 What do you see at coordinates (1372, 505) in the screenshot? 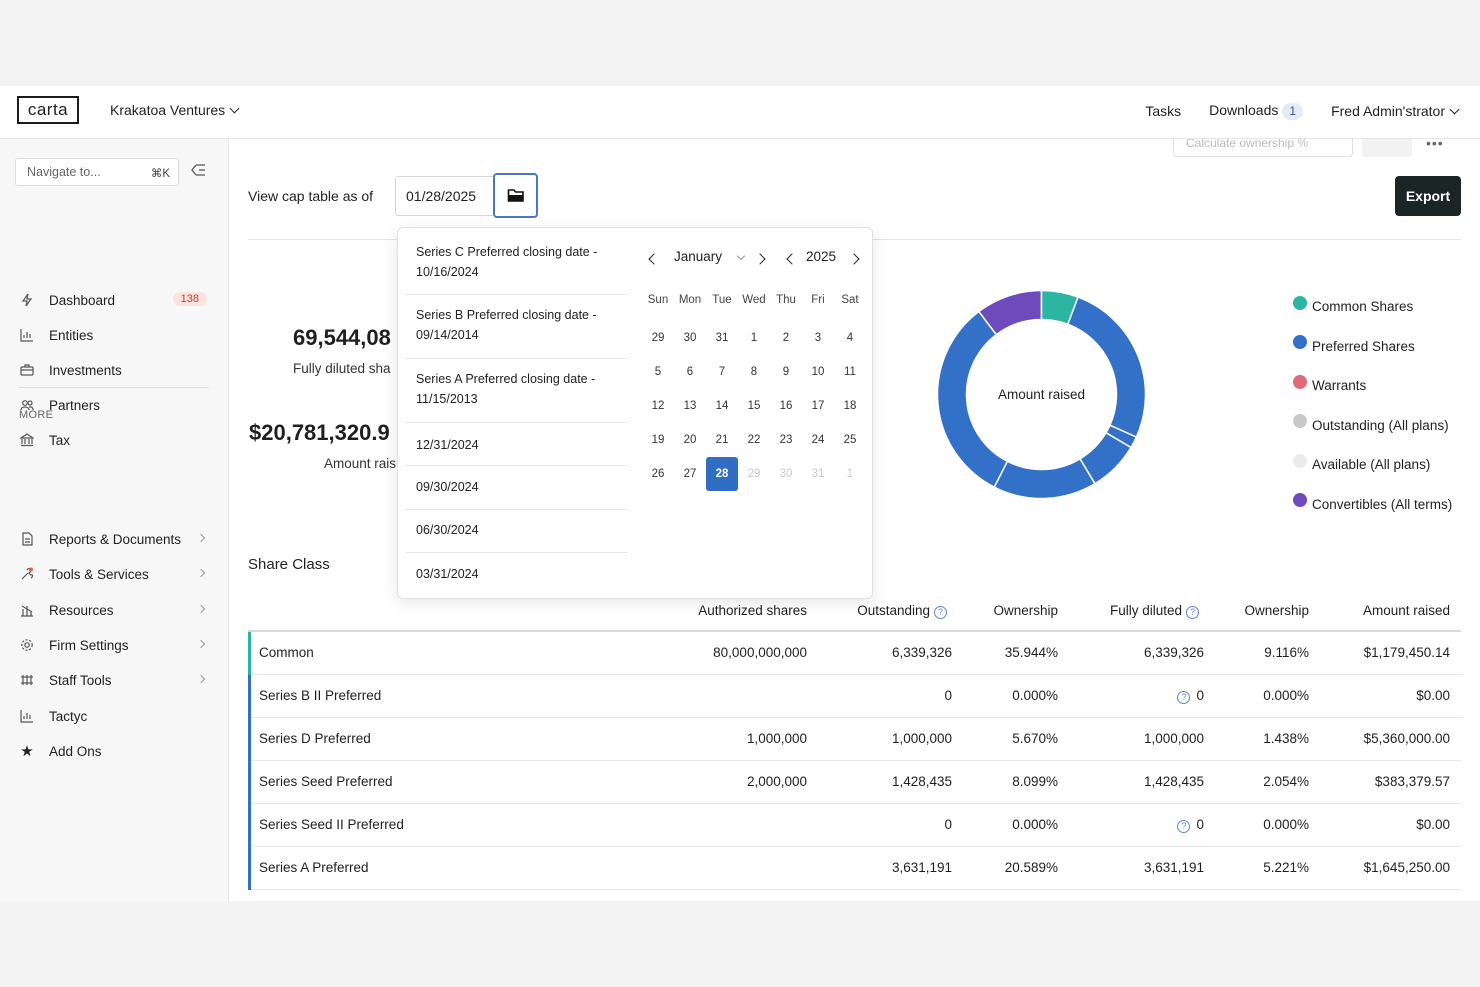
I see `legend-item: Convertibles (All terms)` at bounding box center [1372, 505].